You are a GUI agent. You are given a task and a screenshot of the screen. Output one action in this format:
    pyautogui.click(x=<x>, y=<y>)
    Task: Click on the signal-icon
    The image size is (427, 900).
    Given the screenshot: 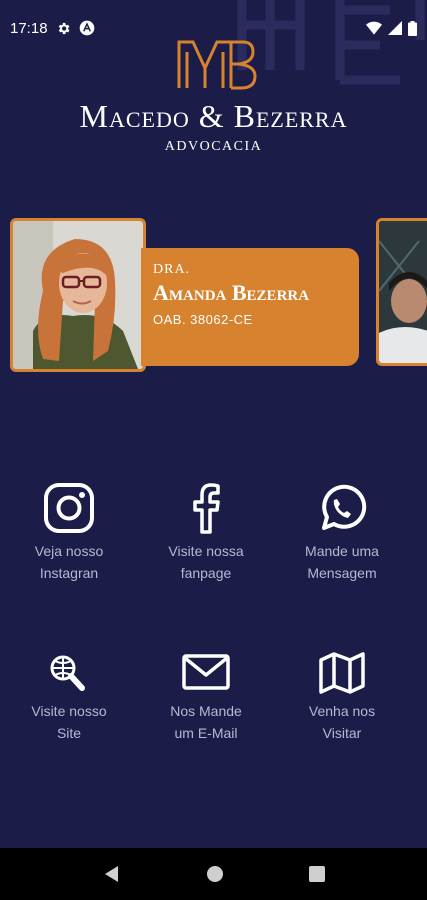 What is the action you would take?
    pyautogui.click(x=395, y=28)
    